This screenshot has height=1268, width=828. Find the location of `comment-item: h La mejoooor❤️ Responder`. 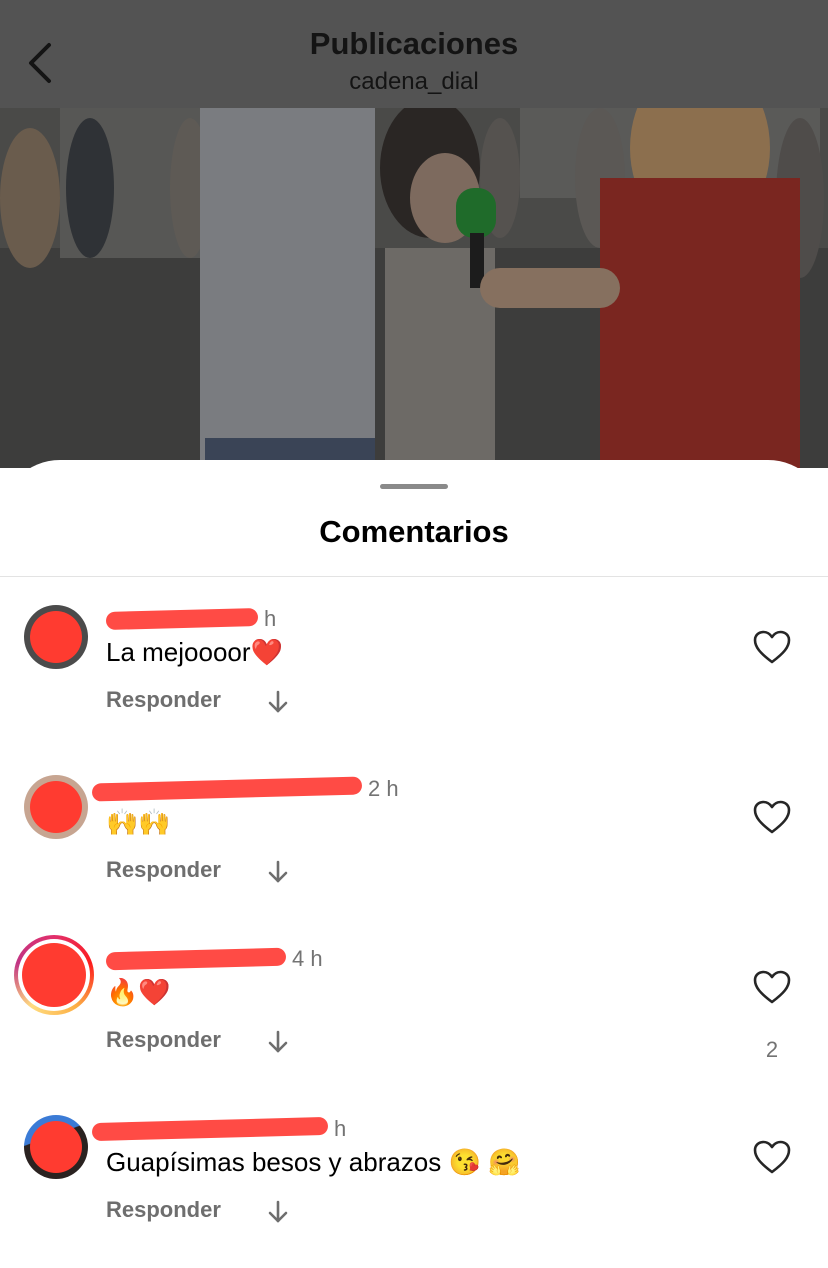

comment-item: h La mejoooor❤️ Responder is located at coordinates (414, 675).